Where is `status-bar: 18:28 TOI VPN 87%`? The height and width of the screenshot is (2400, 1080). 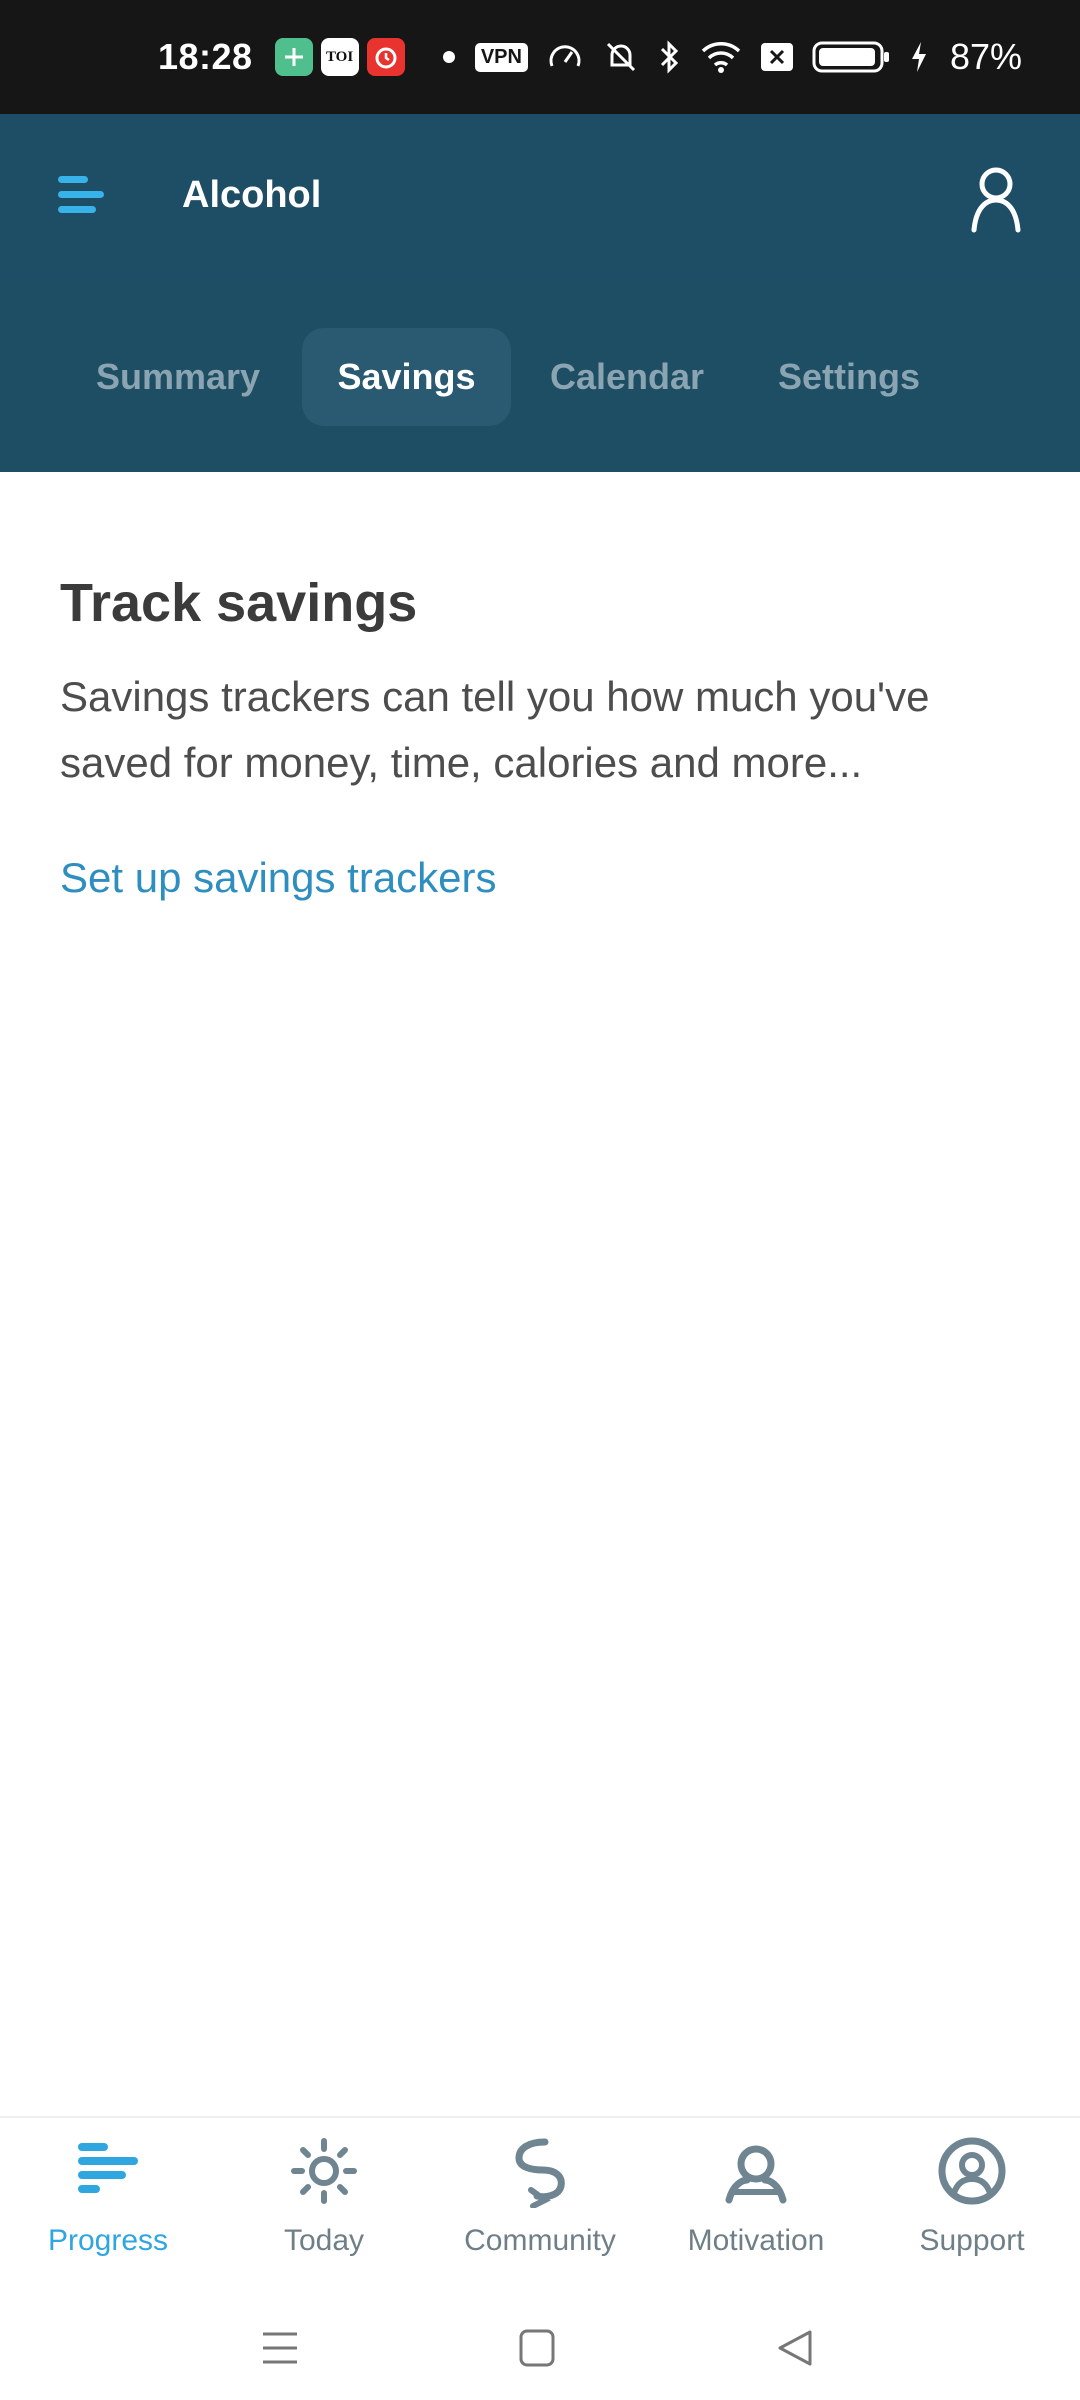
status-bar: 18:28 TOI VPN 87% is located at coordinates (540, 57).